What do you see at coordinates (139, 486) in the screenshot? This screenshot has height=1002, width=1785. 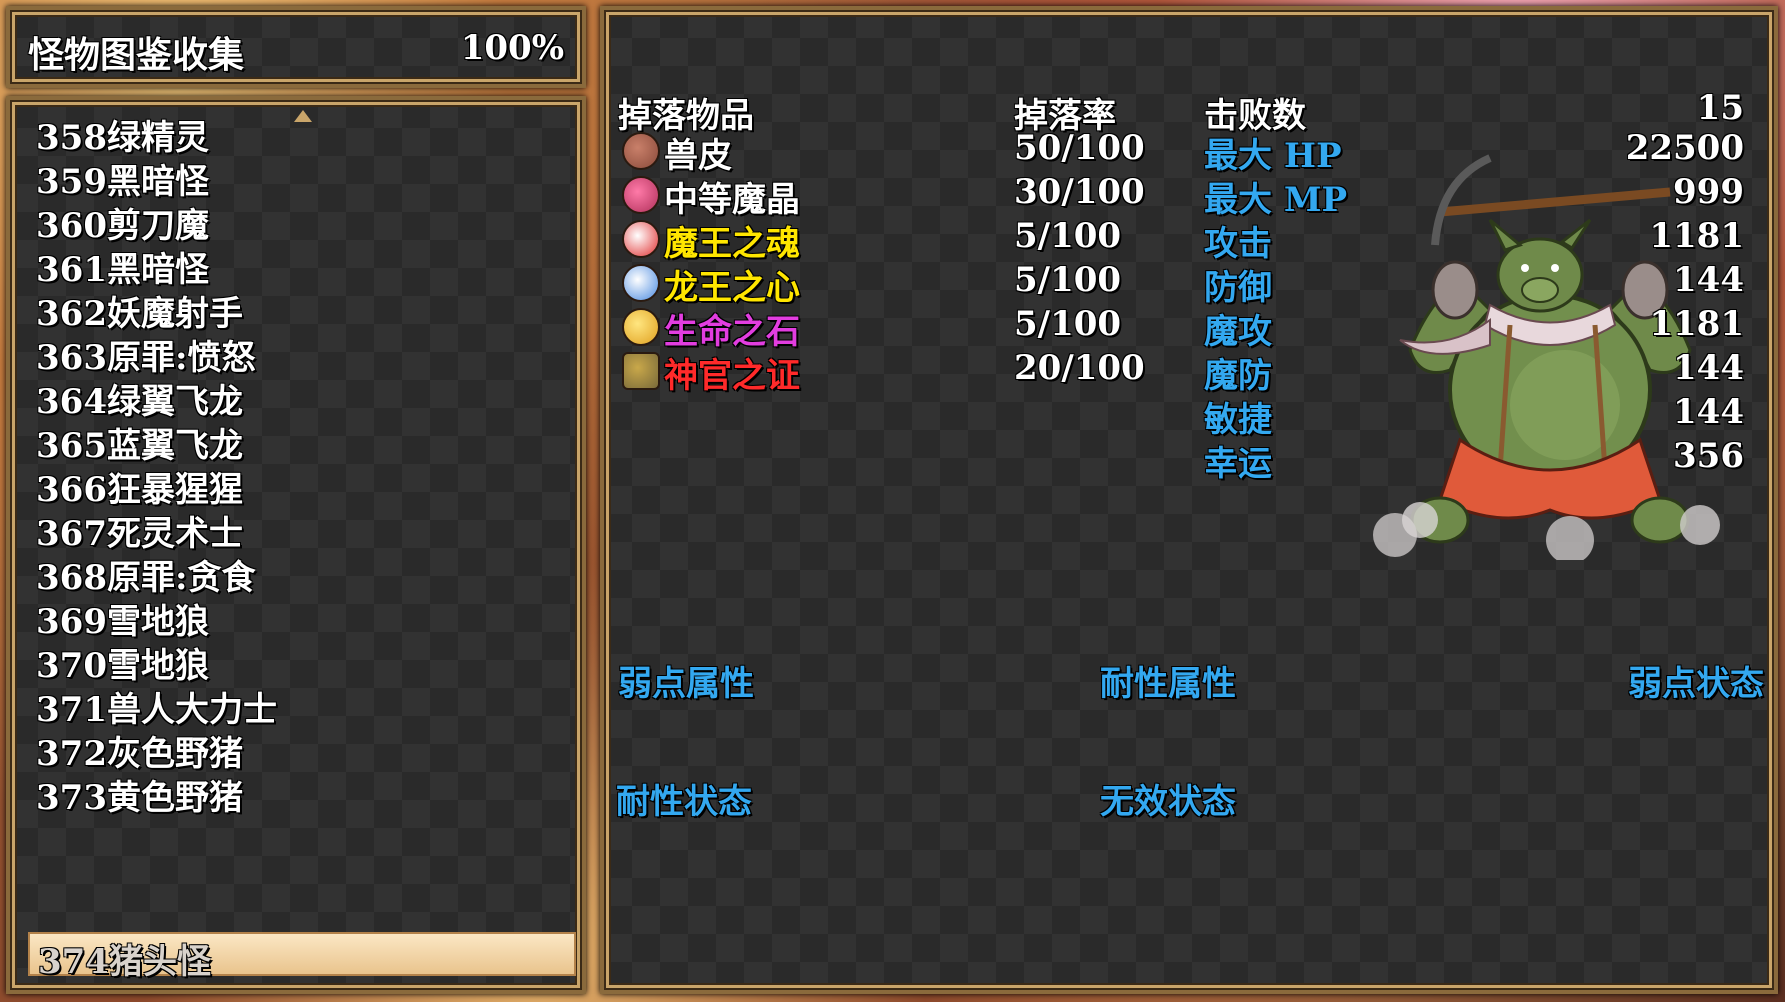 I see `monster-list-item: 366狂暴猩猩` at bounding box center [139, 486].